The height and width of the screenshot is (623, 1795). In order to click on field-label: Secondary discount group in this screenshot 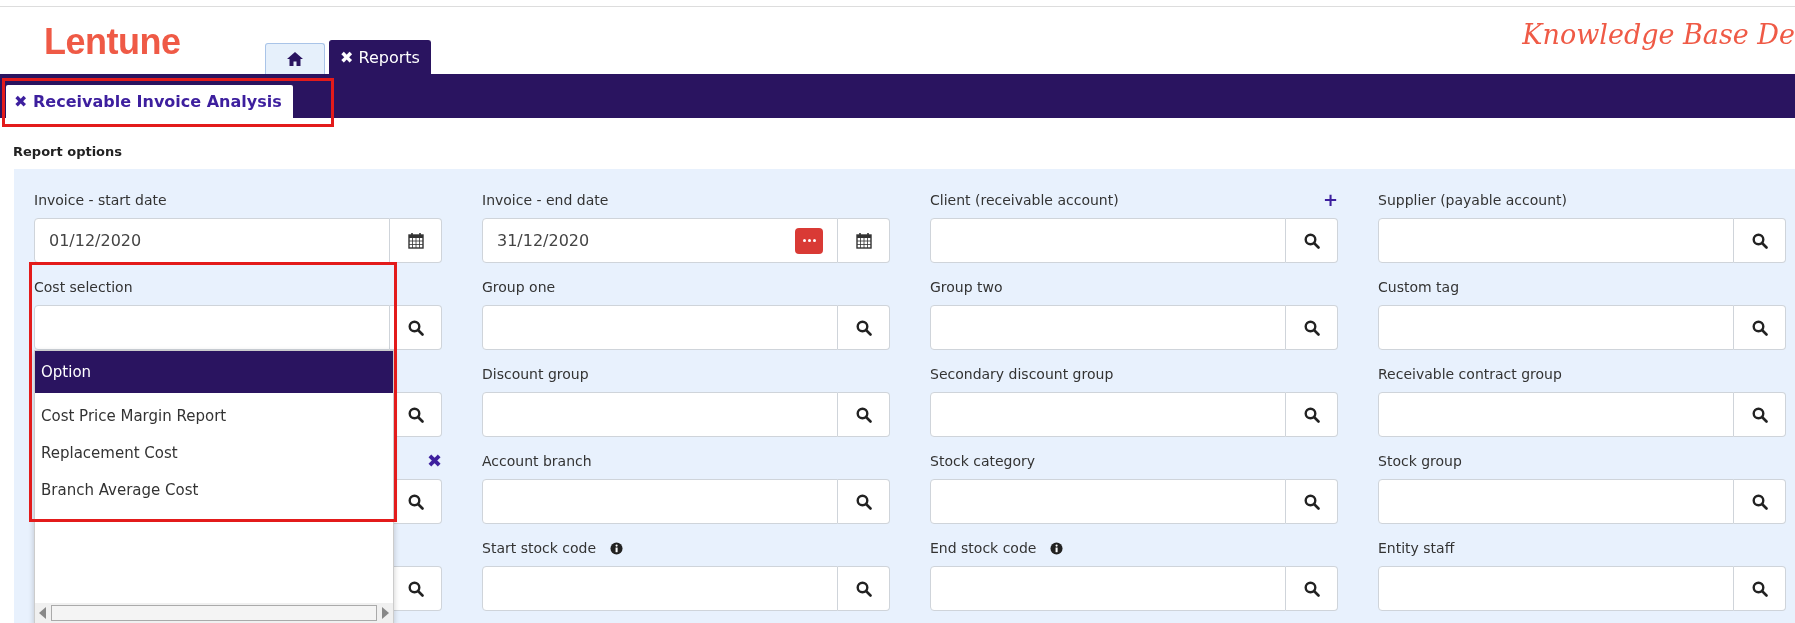, I will do `click(1022, 374)`.